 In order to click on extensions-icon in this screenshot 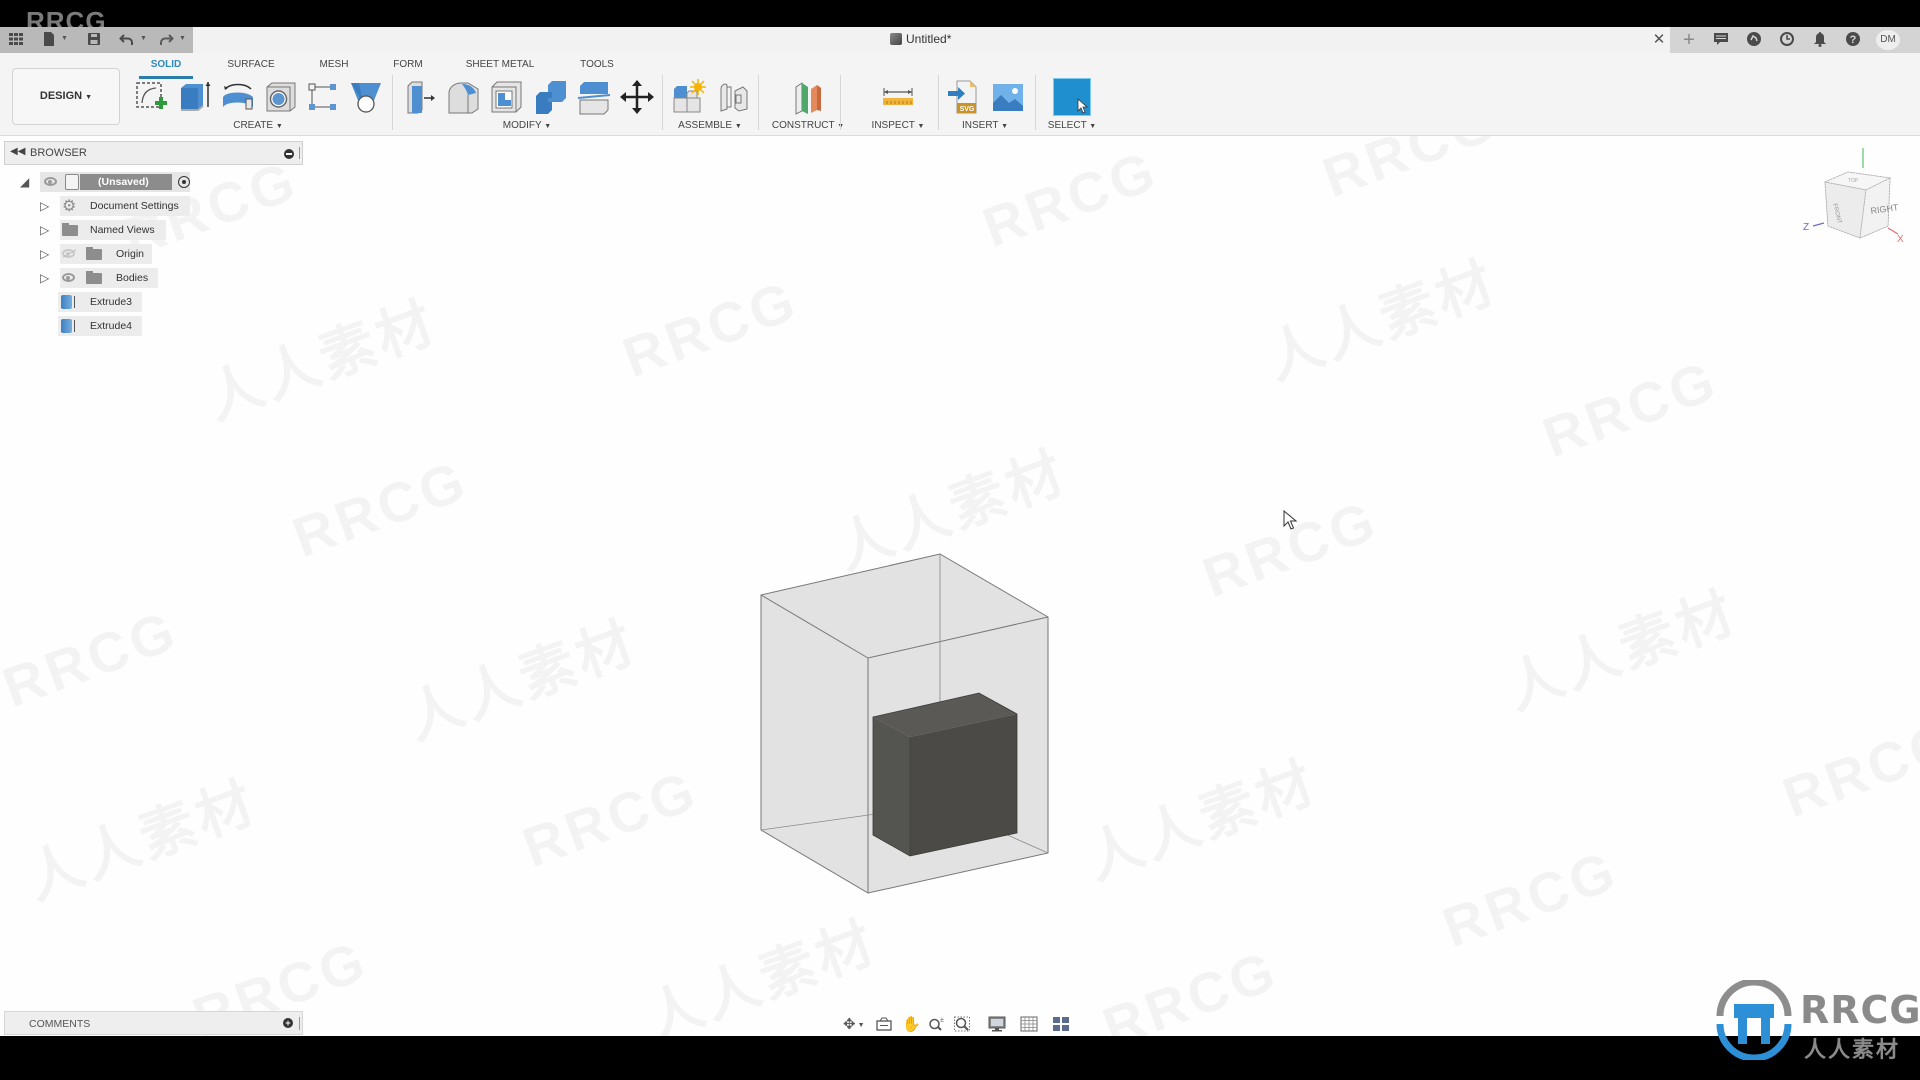, I will do `click(1754, 40)`.